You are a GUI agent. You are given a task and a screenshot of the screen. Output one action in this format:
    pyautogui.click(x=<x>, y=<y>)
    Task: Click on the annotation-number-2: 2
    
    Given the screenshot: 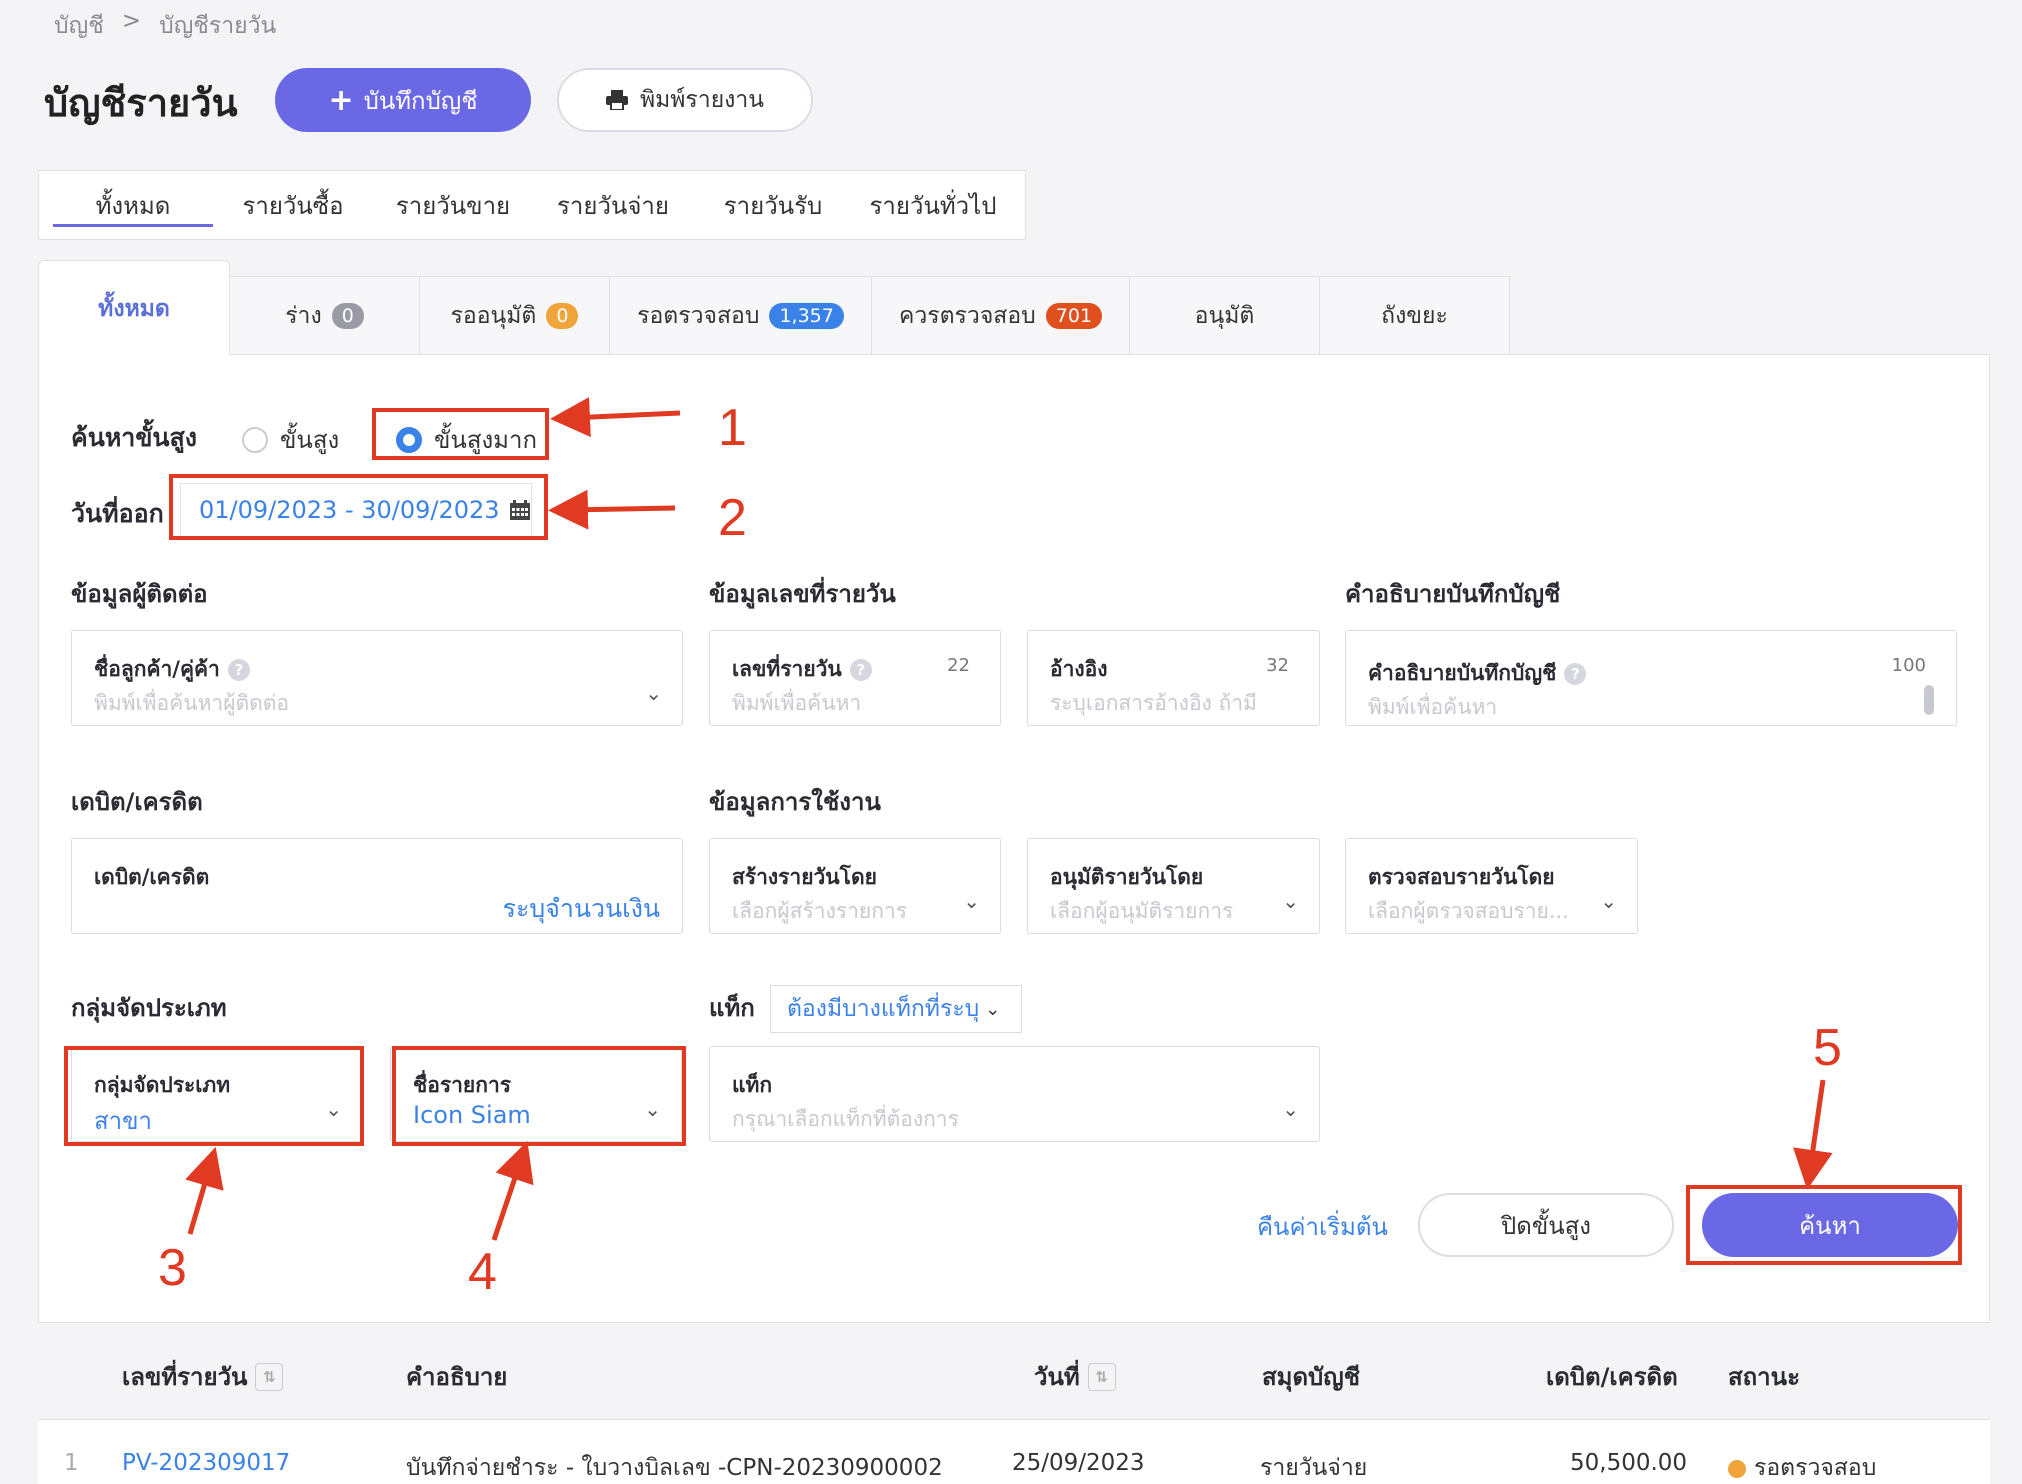 What is the action you would take?
    pyautogui.click(x=732, y=518)
    